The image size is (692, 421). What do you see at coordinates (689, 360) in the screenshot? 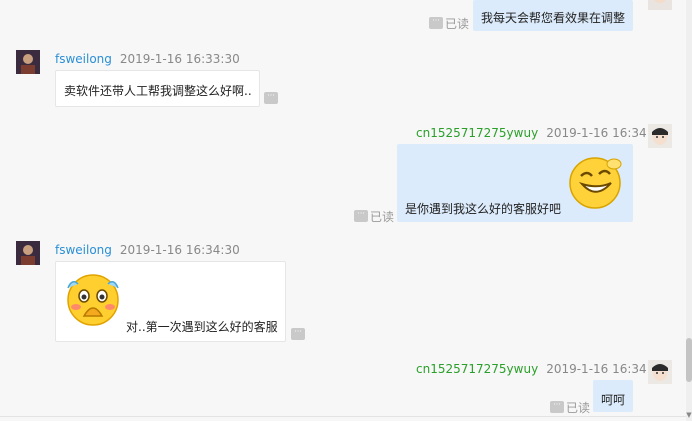
I see `scrollbar-thumb` at bounding box center [689, 360].